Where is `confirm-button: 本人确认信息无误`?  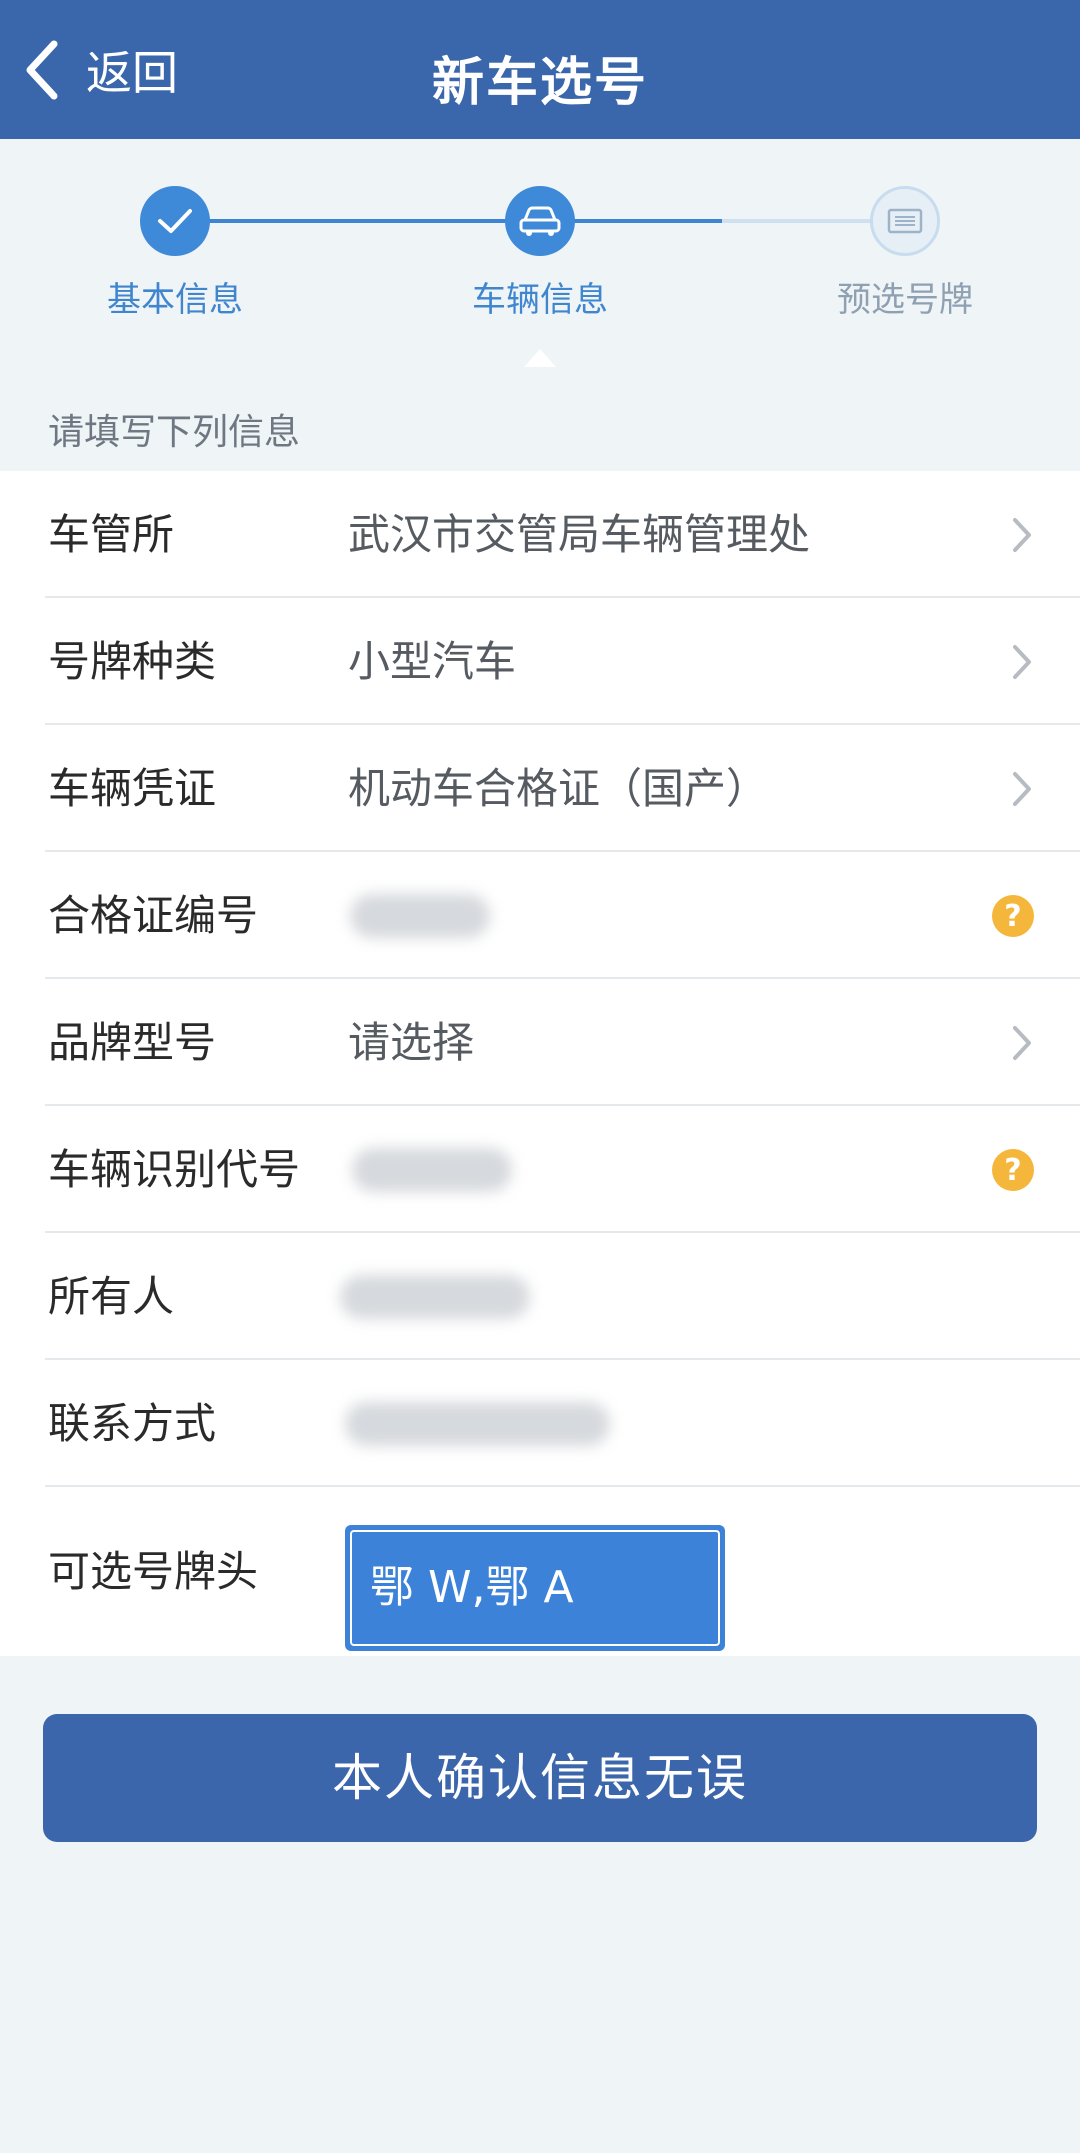
confirm-button: 本人确认信息无误 is located at coordinates (540, 1778).